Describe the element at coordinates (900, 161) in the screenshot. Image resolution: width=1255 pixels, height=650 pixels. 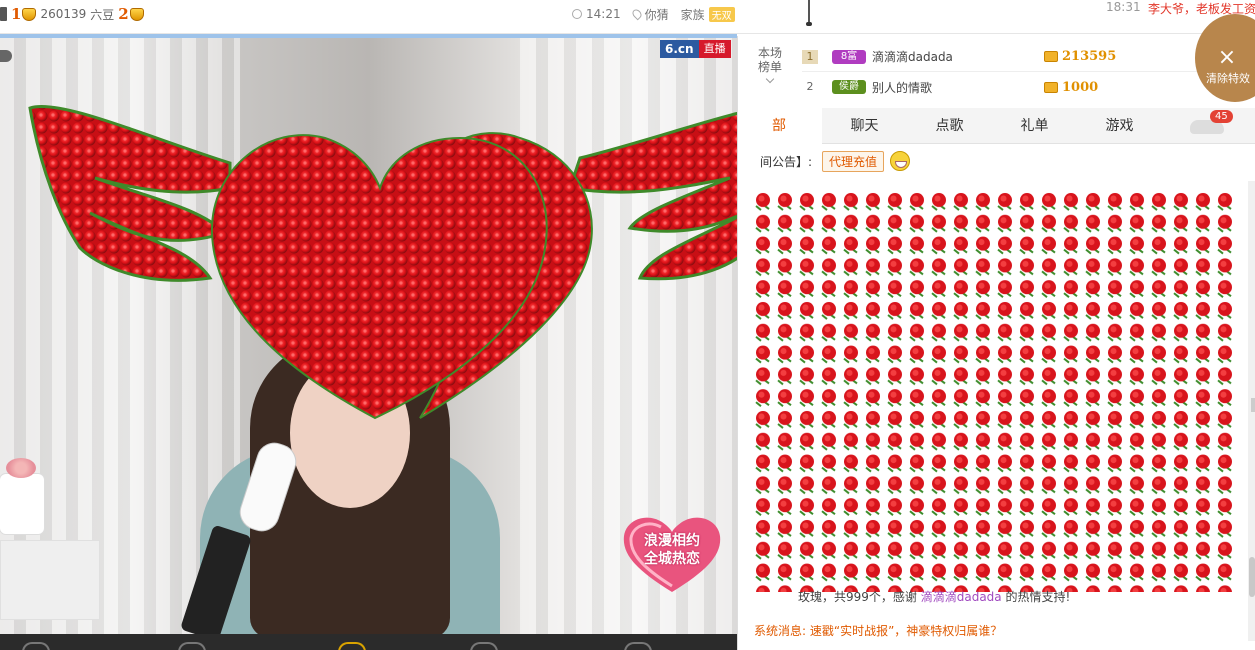
I see `smiley-icon` at that location.